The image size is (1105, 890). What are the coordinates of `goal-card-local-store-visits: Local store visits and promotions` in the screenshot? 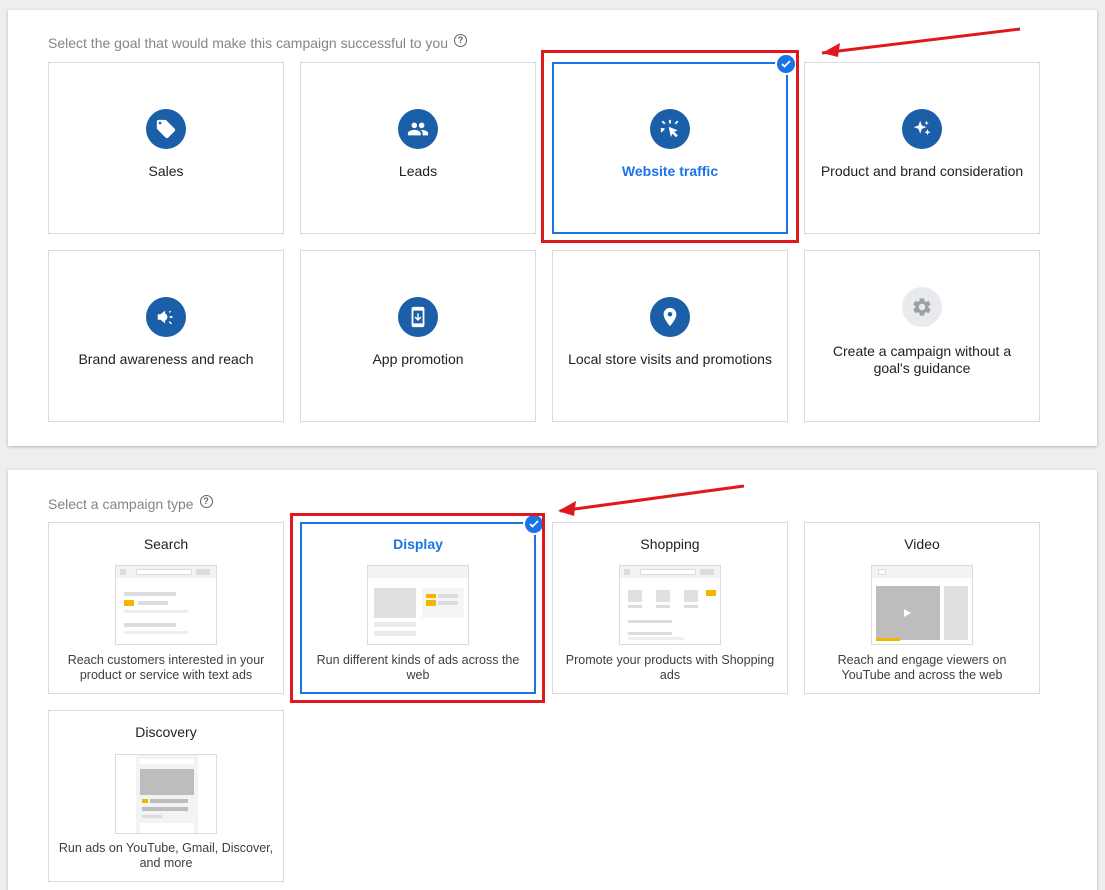 It's located at (670, 336).